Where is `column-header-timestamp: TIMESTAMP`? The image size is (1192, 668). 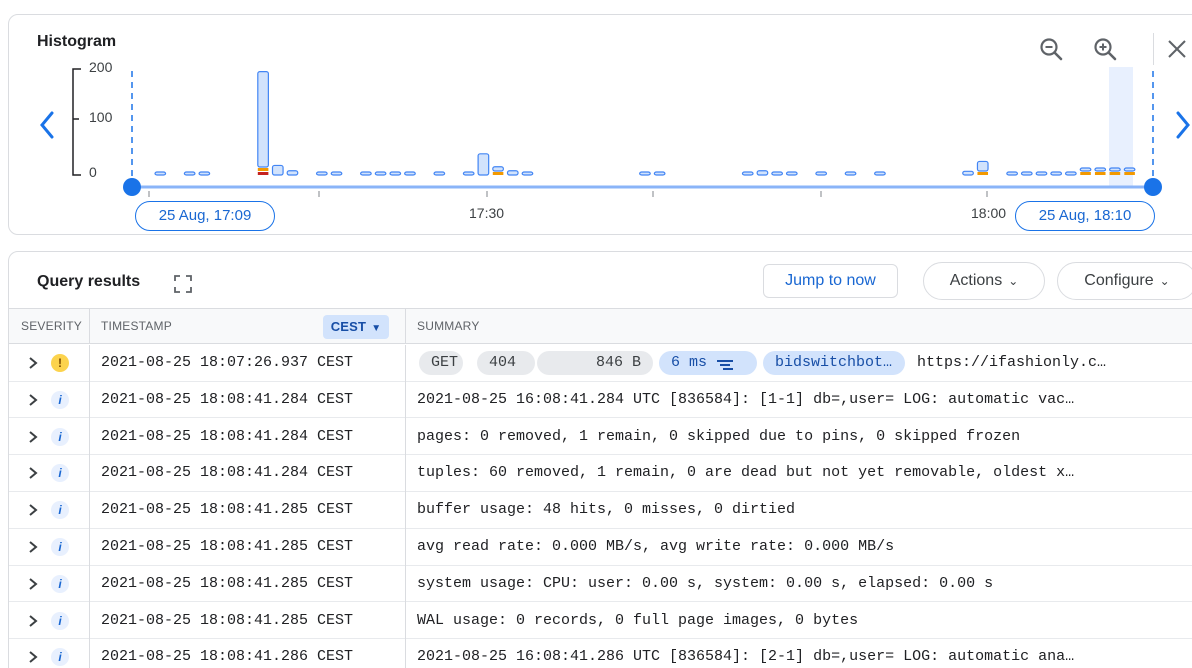
column-header-timestamp: TIMESTAMP is located at coordinates (136, 326).